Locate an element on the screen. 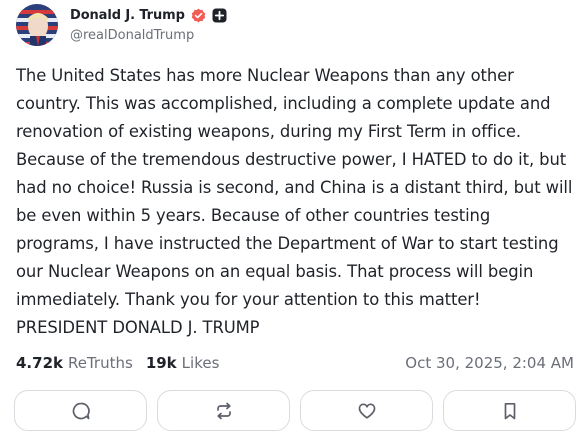 The image size is (587, 433). retruths-count: 4.72k is located at coordinates (39, 363).